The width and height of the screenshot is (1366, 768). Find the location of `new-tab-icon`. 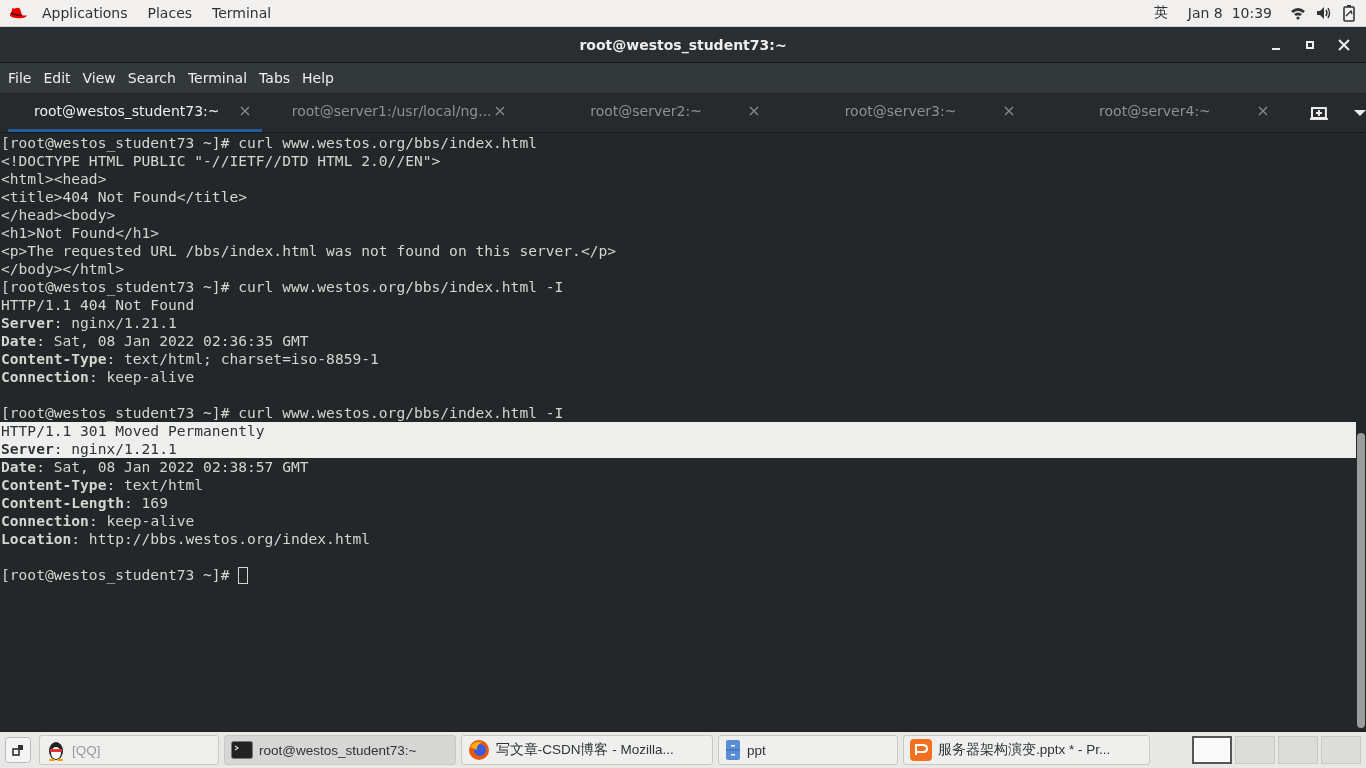

new-tab-icon is located at coordinates (1319, 112).